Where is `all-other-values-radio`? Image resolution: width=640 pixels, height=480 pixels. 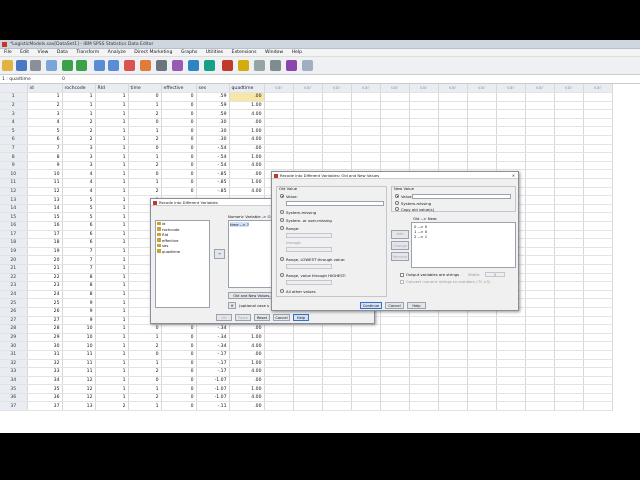
all-other-values-radio is located at coordinates (282, 291).